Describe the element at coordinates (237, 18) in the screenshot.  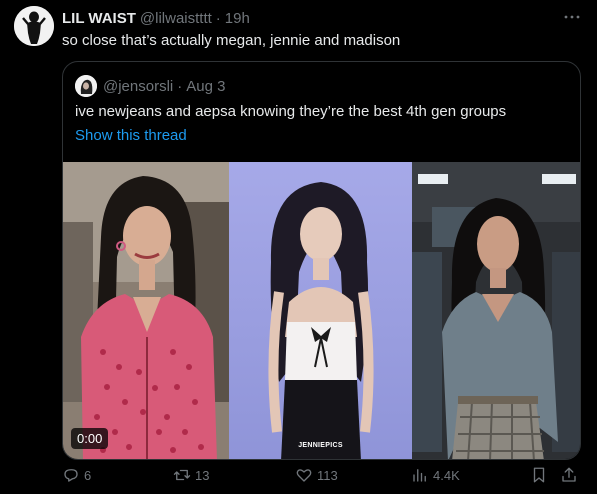
I see `tweet-time: 19h` at that location.